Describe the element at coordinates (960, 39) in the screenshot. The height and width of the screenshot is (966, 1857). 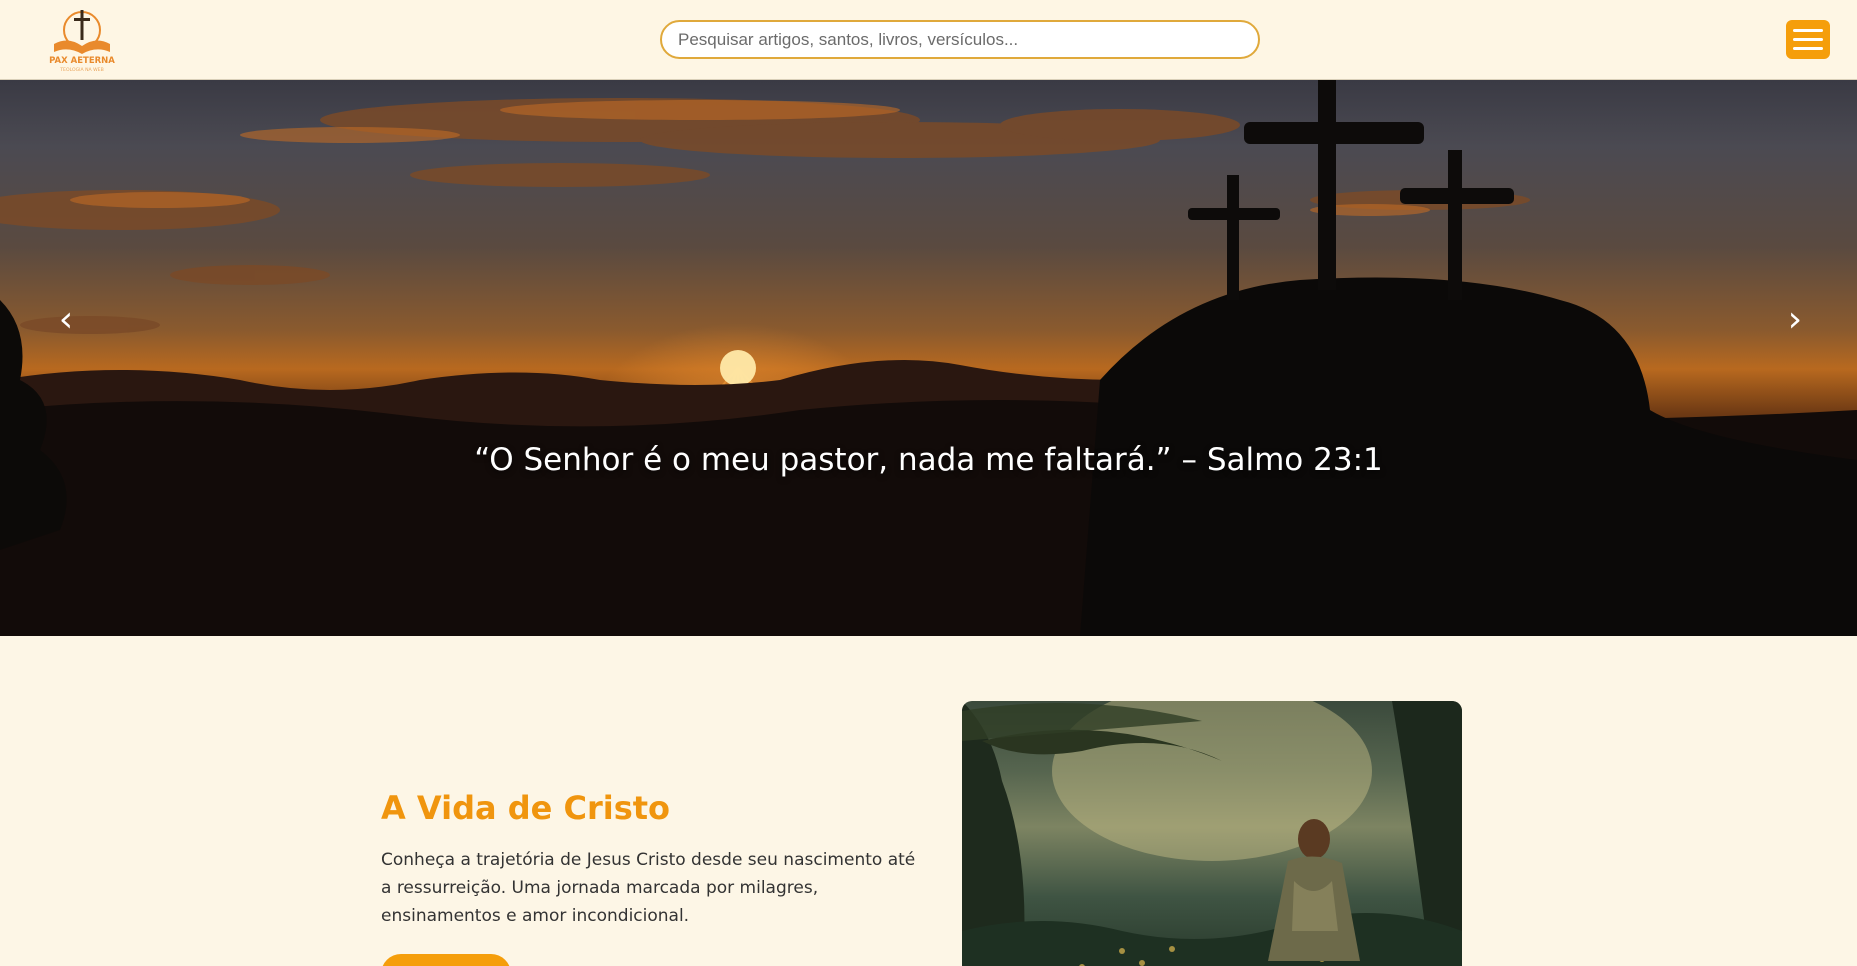
I see `search-input` at that location.